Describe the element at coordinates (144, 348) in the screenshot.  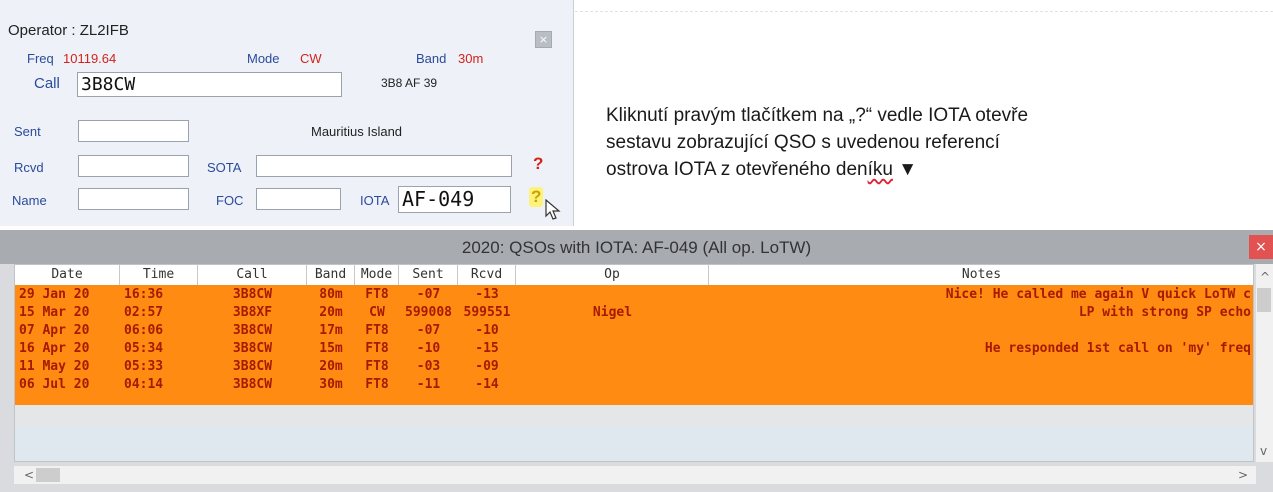
I see `cell-time: 05:34` at that location.